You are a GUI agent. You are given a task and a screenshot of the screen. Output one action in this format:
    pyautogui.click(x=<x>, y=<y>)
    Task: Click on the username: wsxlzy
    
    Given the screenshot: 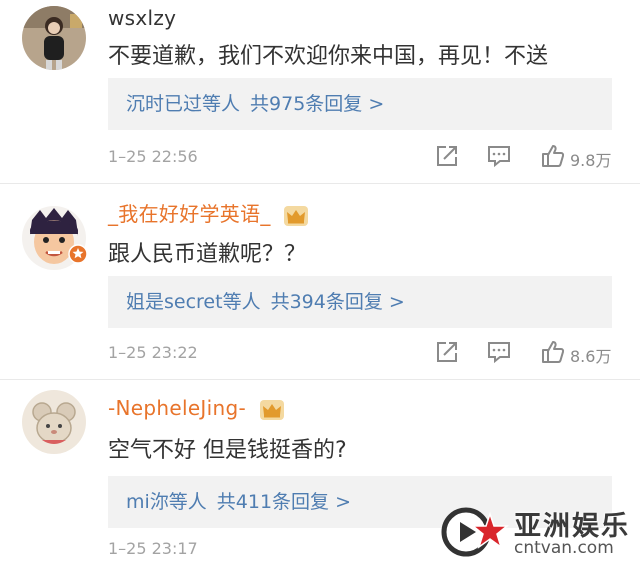 What is the action you would take?
    pyautogui.click(x=142, y=18)
    